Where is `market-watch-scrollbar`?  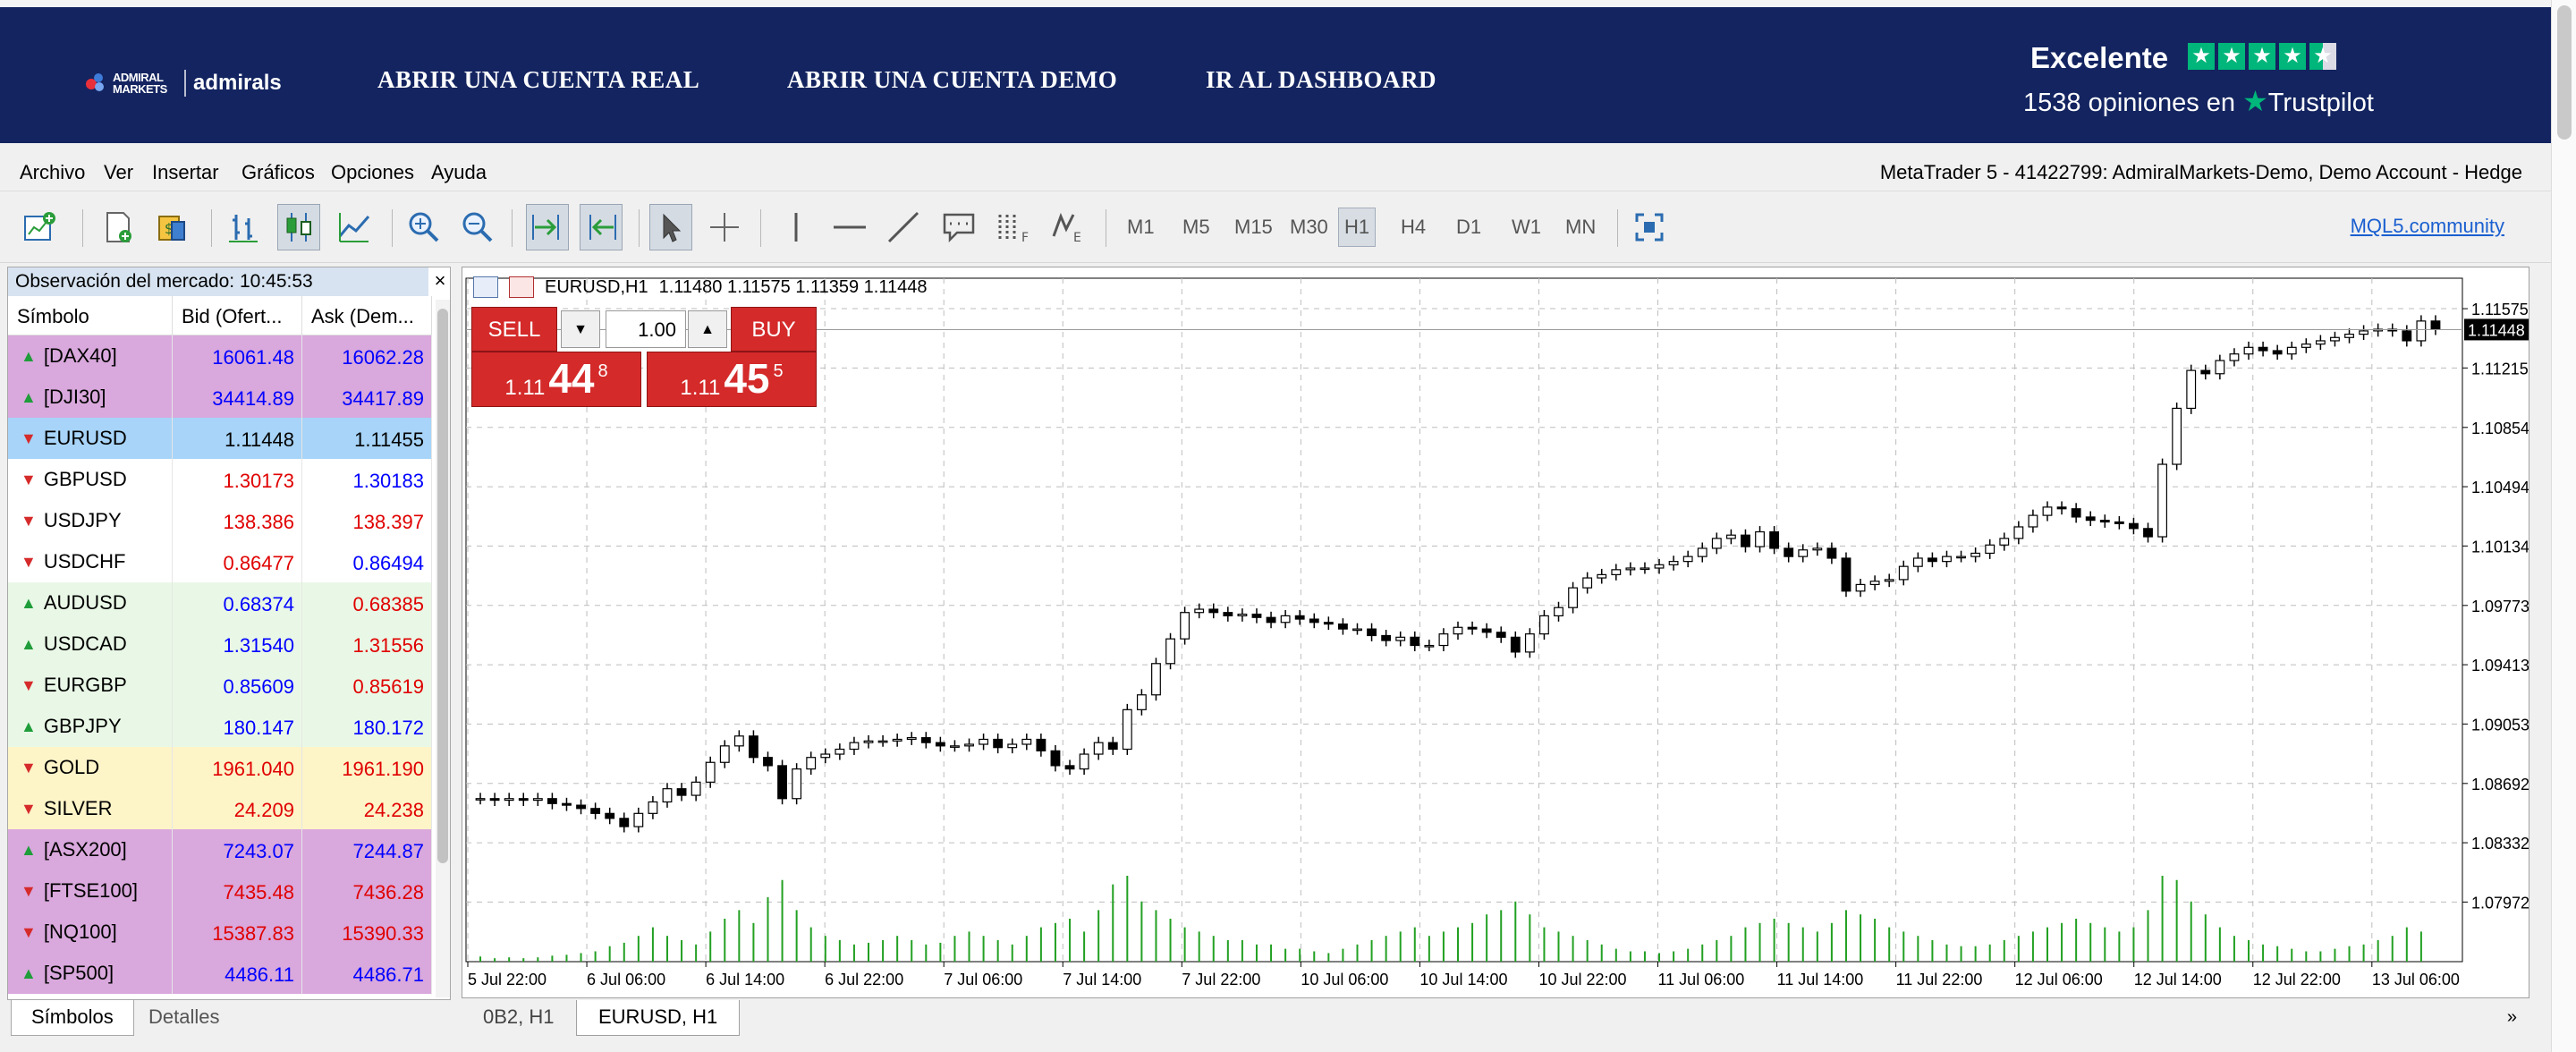 market-watch-scrollbar is located at coordinates (443, 648).